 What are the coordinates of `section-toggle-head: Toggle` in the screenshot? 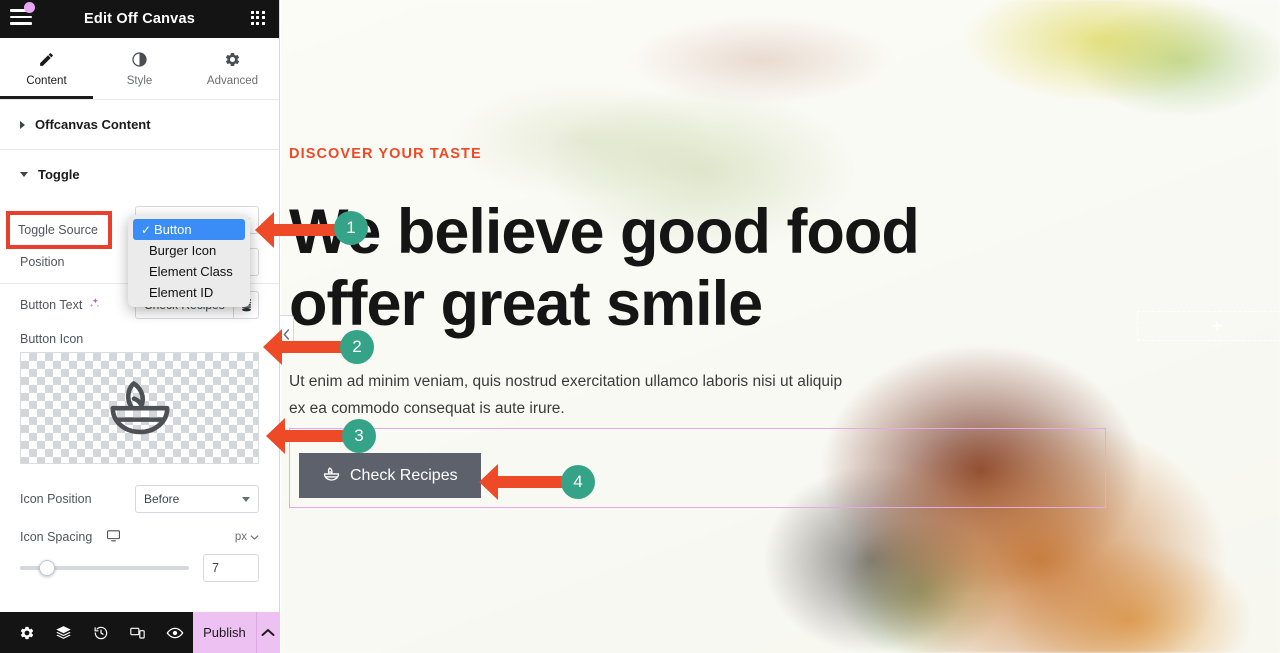 It's located at (139, 174).